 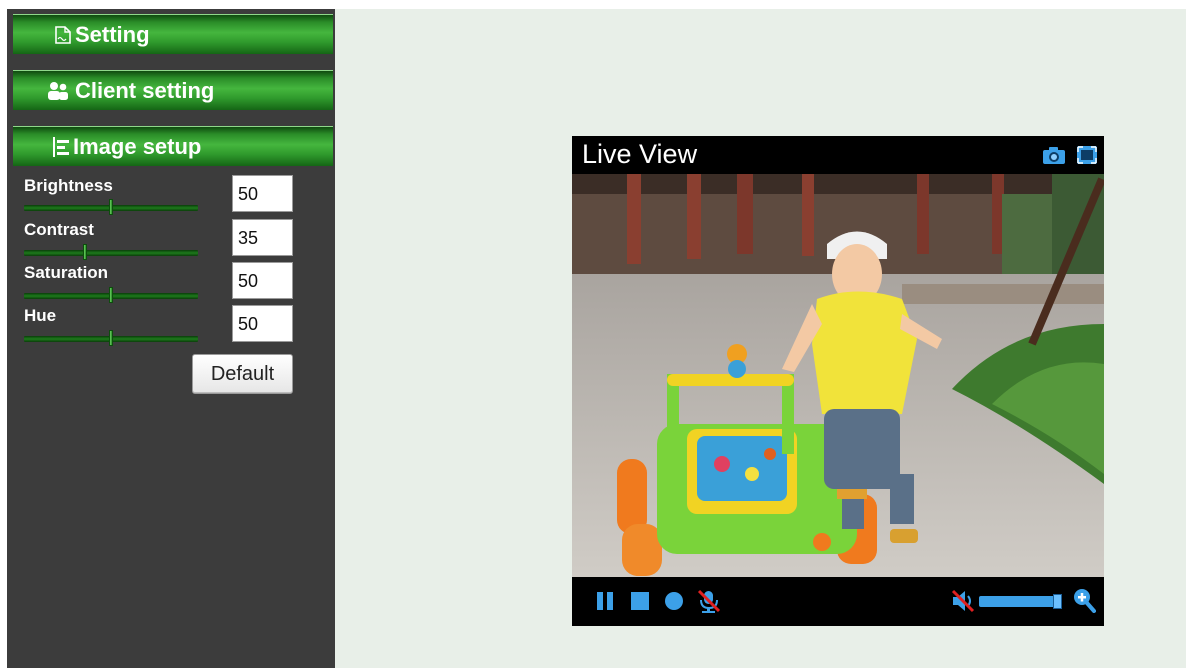 I want to click on brightness-slider-thumb, so click(x=111, y=207).